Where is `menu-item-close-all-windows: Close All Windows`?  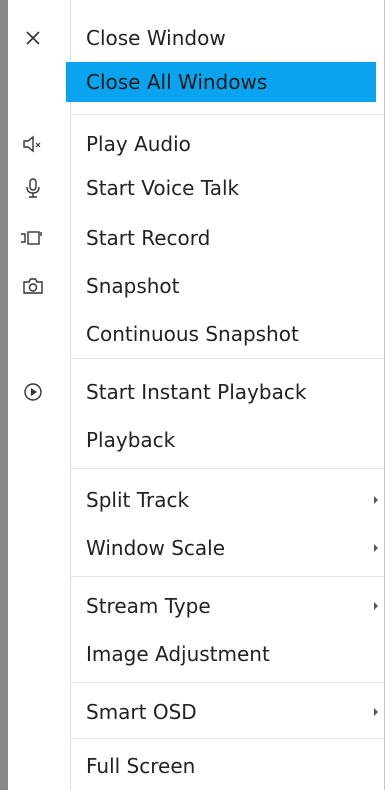 menu-item-close-all-windows: Close All Windows is located at coordinates (221, 82).